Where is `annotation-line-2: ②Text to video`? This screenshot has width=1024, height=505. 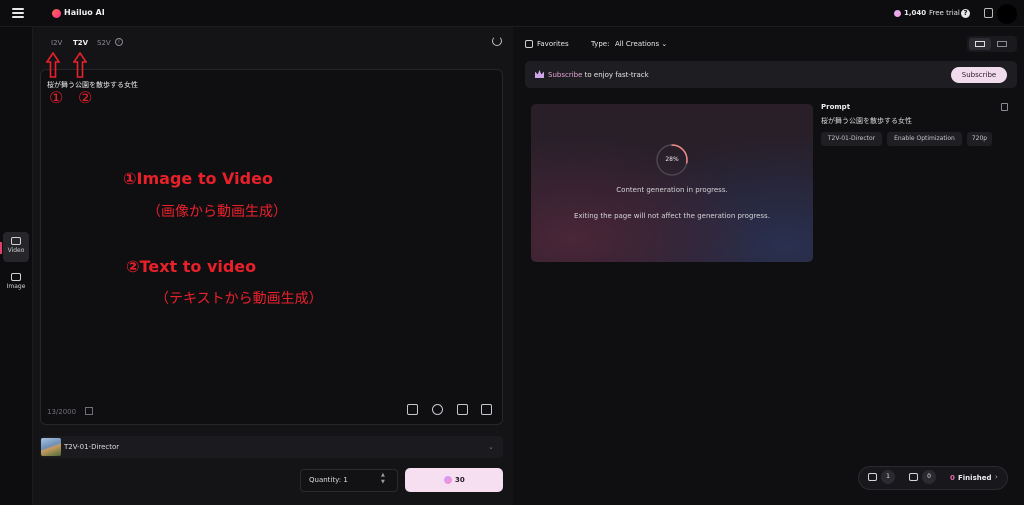 annotation-line-2: ②Text to video is located at coordinates (191, 266).